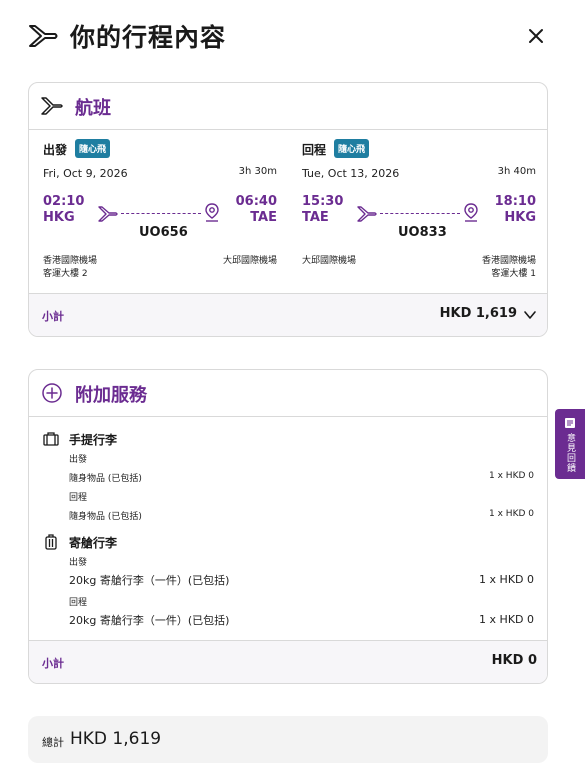 Image resolution: width=587 pixels, height=771 pixels. I want to click on flight-number: UO656, so click(163, 232).